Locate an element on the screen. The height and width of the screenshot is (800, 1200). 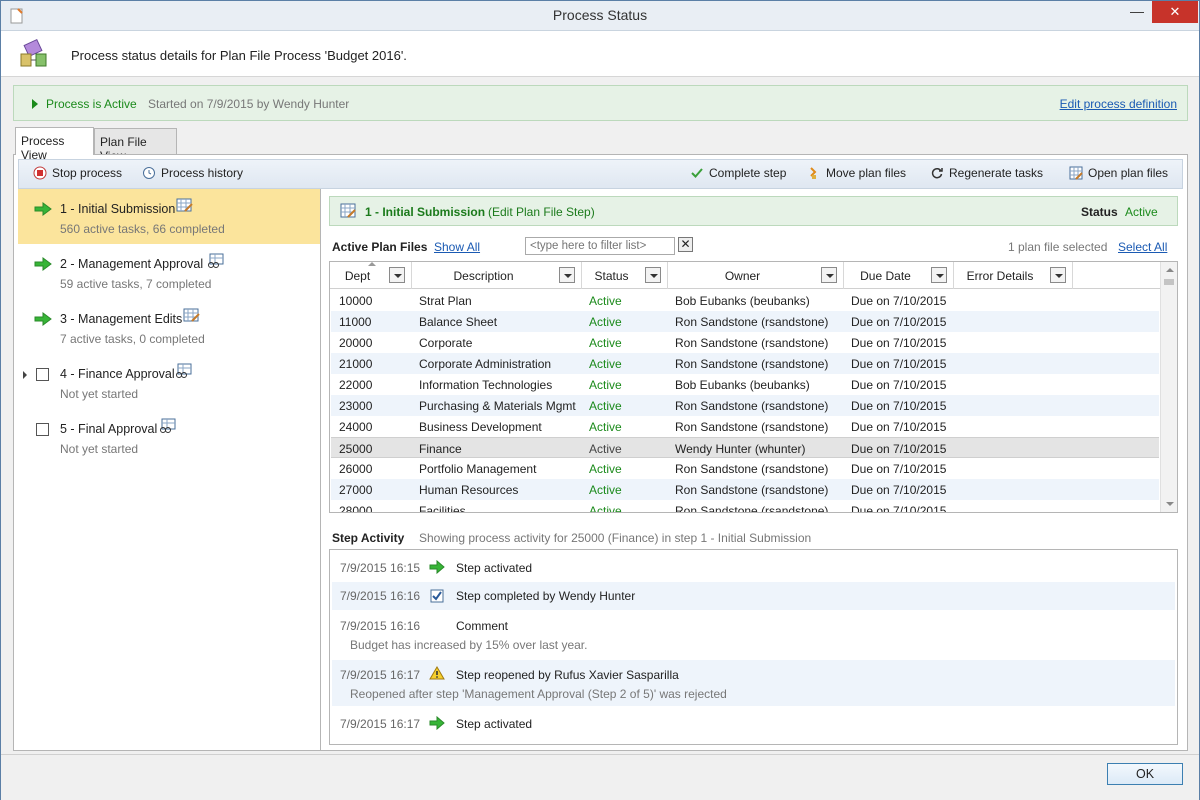
close-button: ✕ is located at coordinates (1175, 12).